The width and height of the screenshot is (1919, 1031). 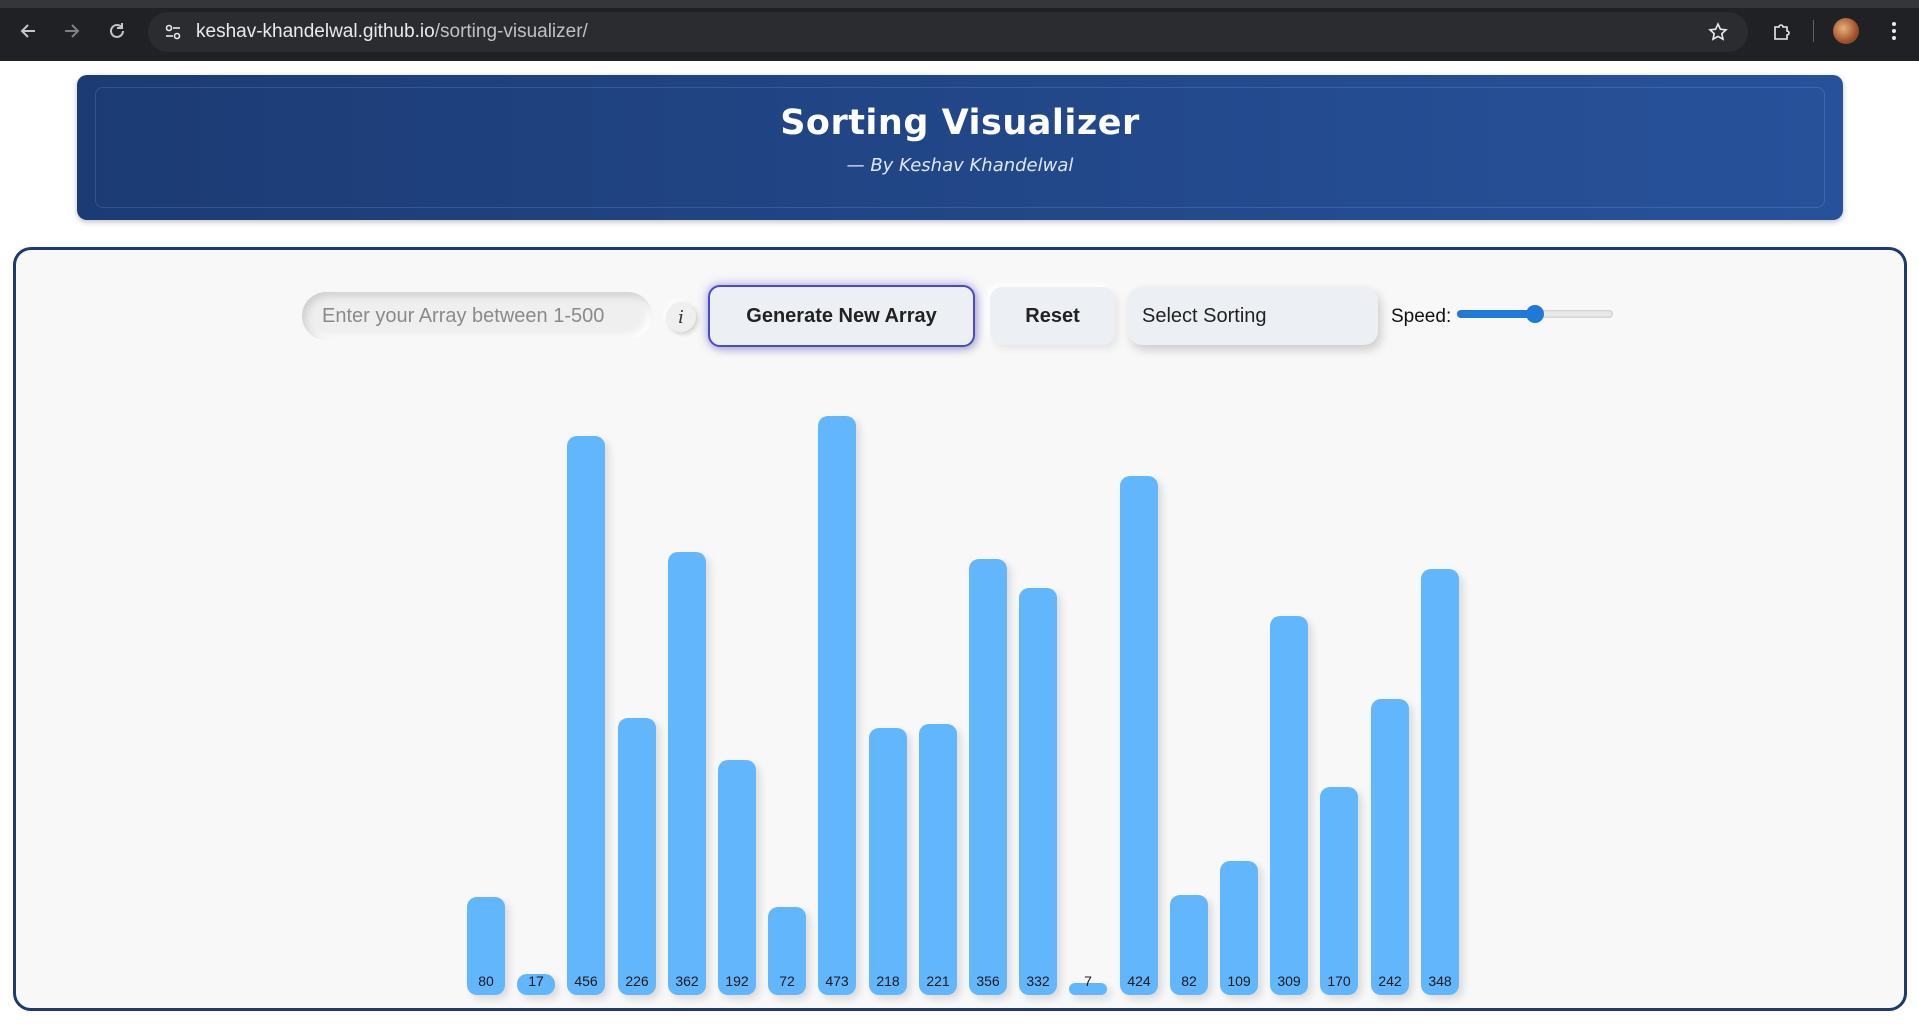 What do you see at coordinates (1421, 316) in the screenshot?
I see `speed-label: Speed:` at bounding box center [1421, 316].